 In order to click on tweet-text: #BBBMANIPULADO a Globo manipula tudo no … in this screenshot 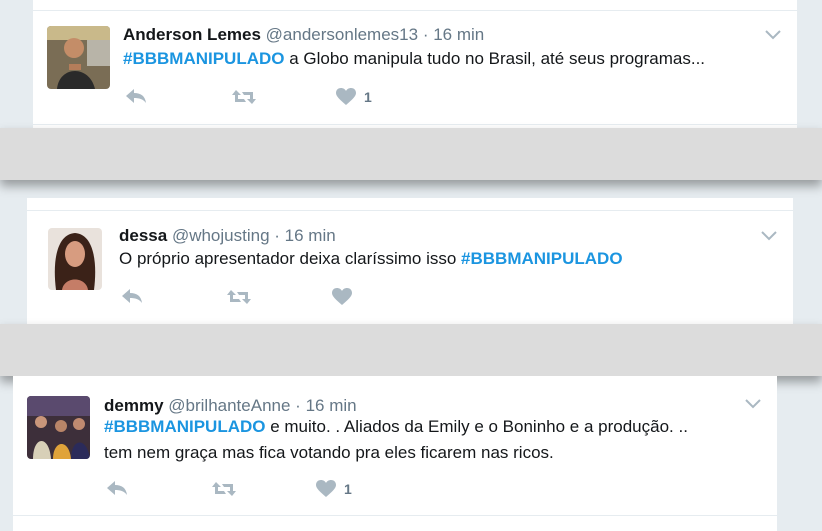, I will do `click(414, 59)`.